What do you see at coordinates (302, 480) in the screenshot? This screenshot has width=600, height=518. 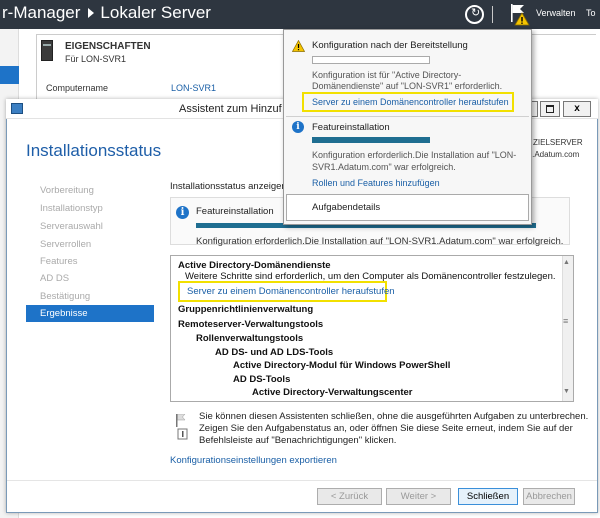 I see `wizard-footer-divider` at bounding box center [302, 480].